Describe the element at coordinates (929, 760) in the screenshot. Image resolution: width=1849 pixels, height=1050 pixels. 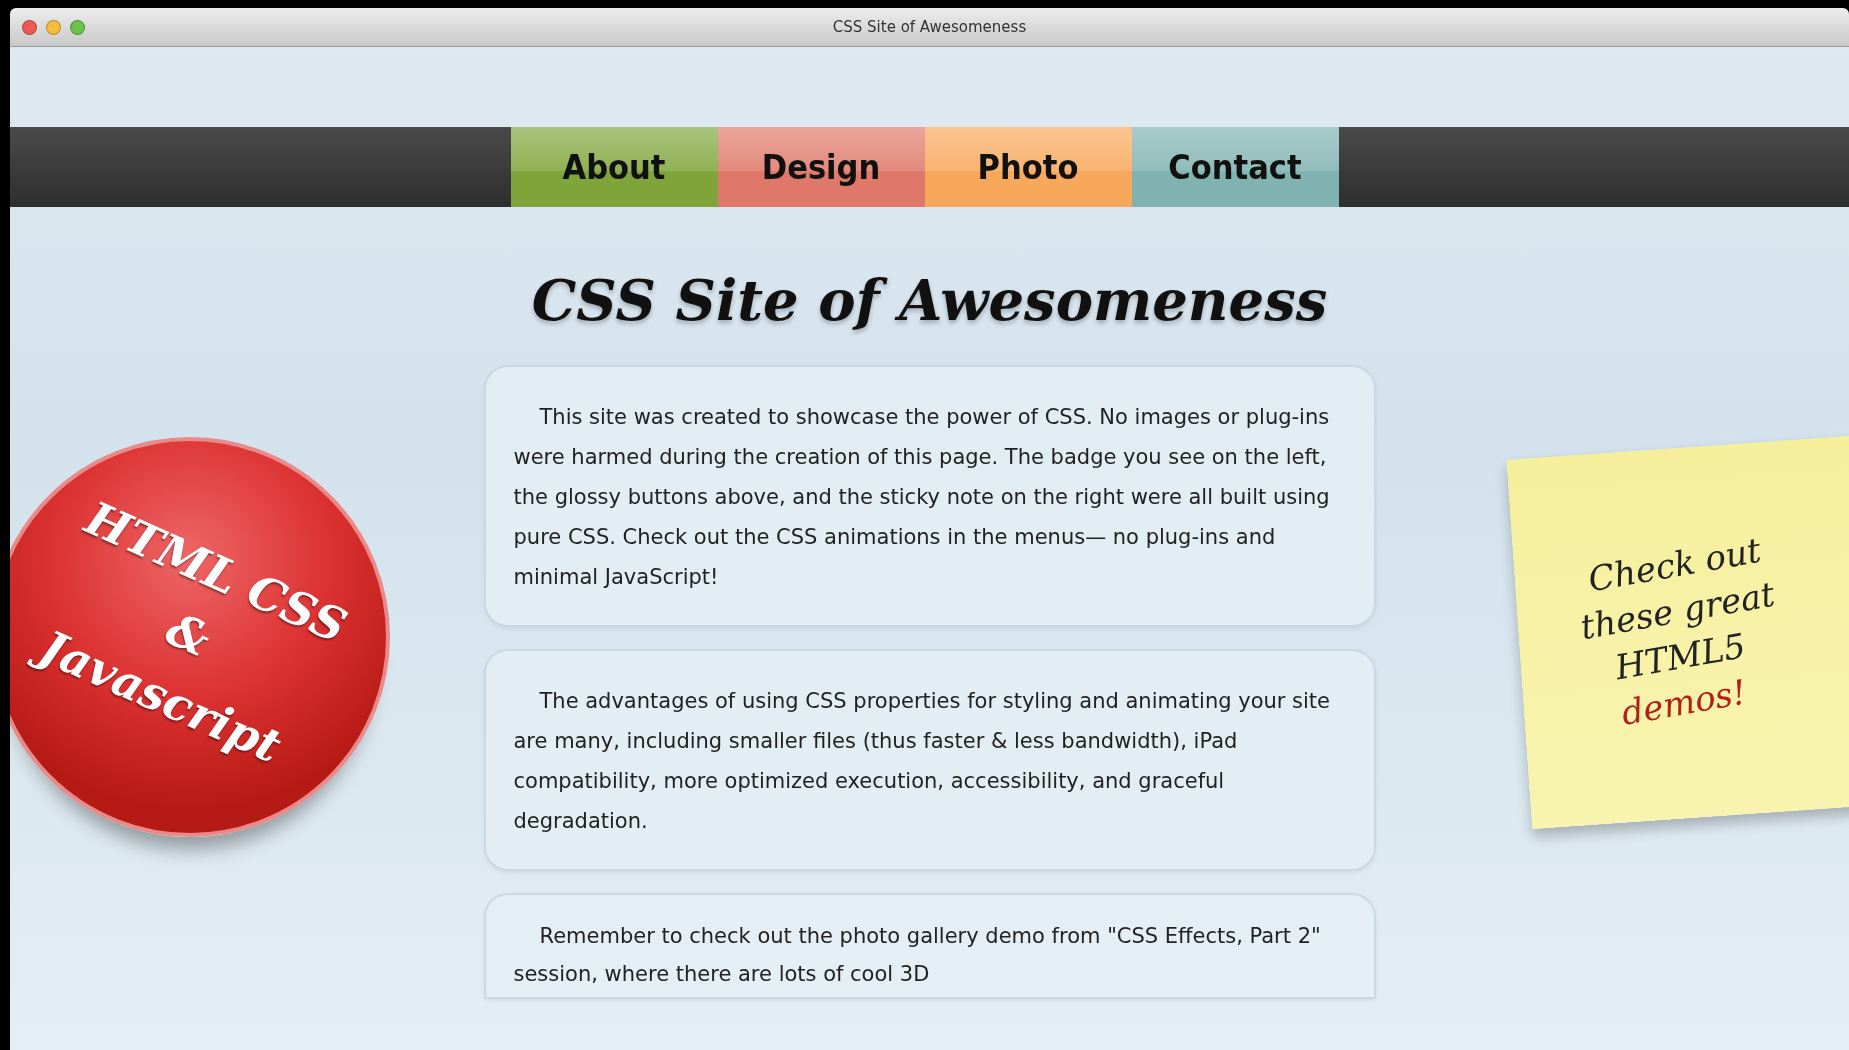
I see `text-card: The advantages of using CSS properties for styling and animating your site are many, including smaller files (thus faster & less bandwidth), iPad compatibility, more optimized execution, accessibility, and graceful degradation.` at that location.